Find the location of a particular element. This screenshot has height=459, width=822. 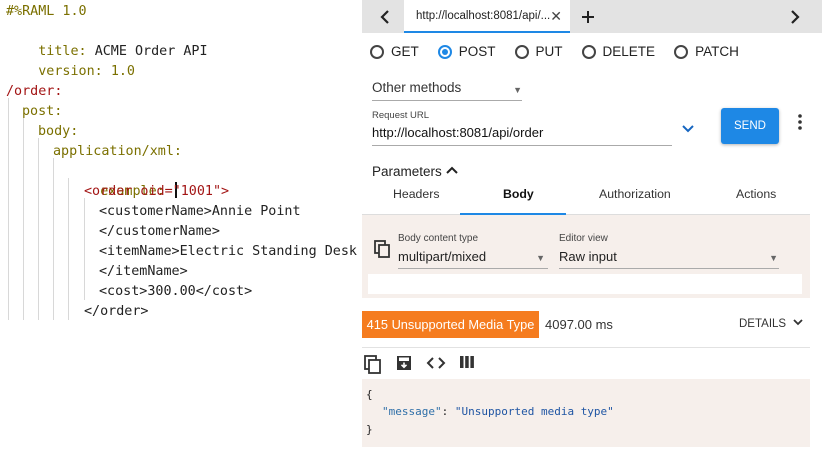

editor-view-label: Editor view is located at coordinates (583, 238).